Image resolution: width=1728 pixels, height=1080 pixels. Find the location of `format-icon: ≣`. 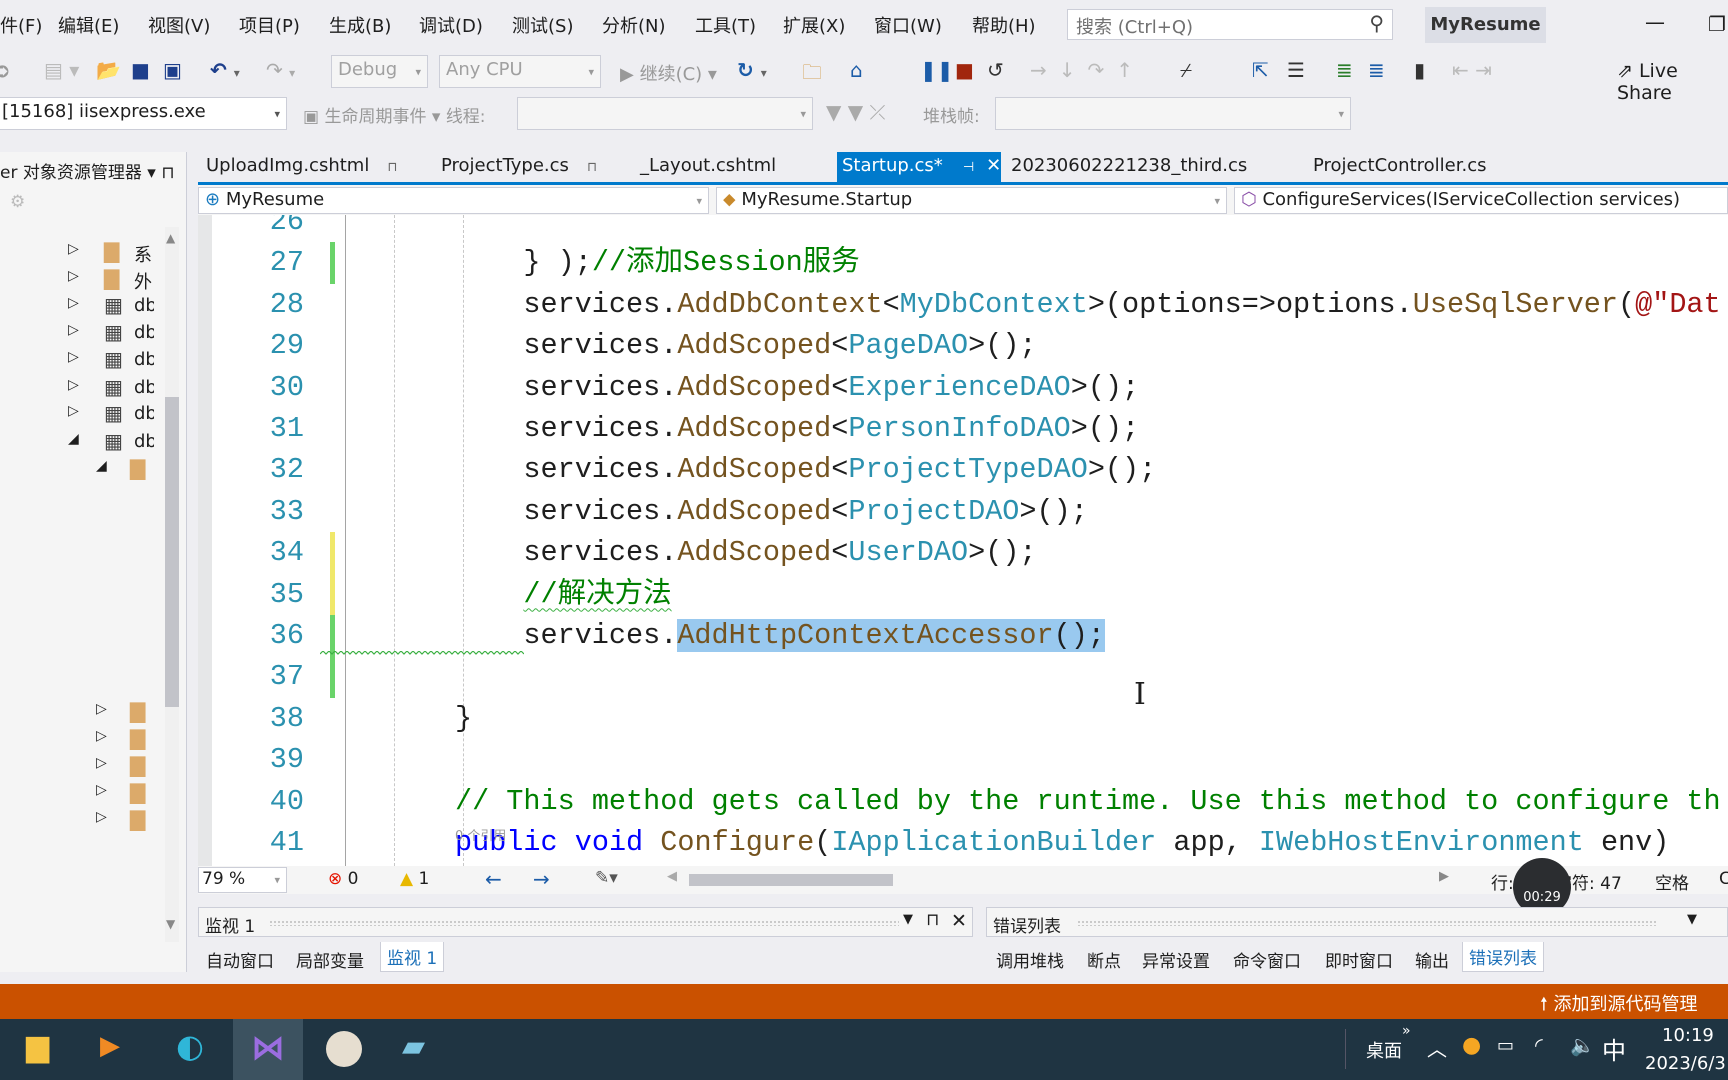

format-icon: ≣ is located at coordinates (1344, 70).